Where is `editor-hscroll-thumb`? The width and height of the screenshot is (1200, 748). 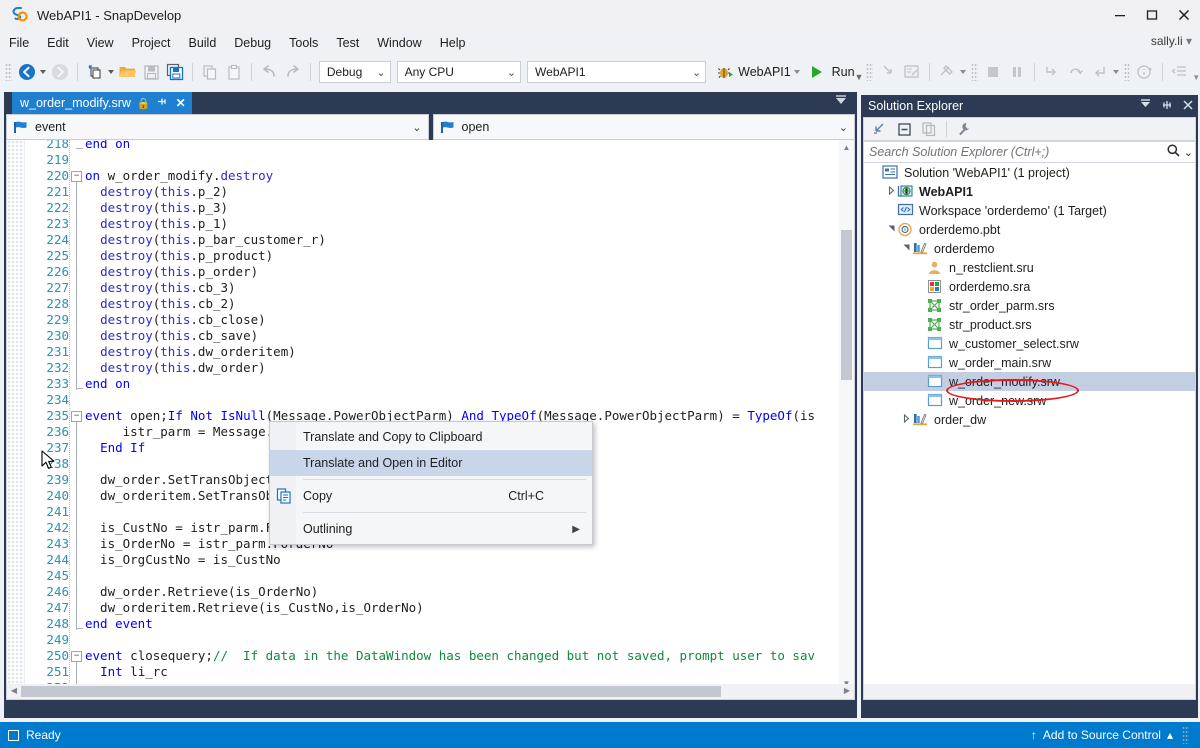
editor-hscroll-thumb is located at coordinates (371, 691).